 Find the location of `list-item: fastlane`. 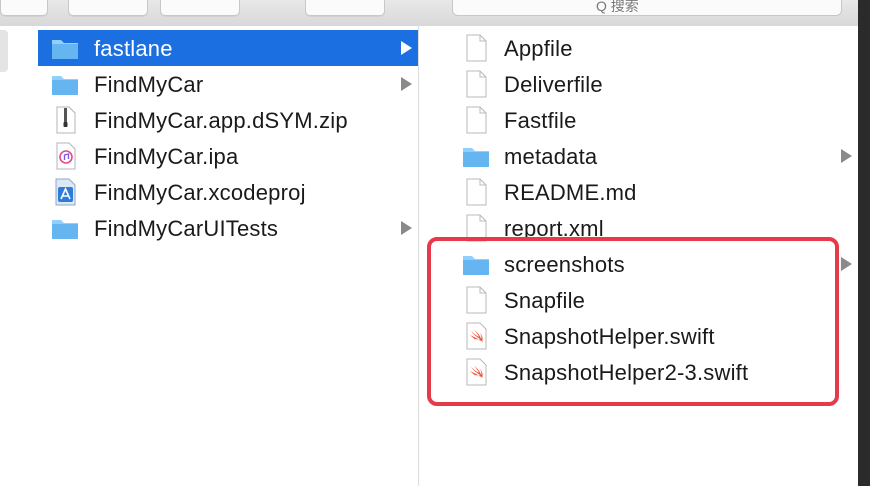

list-item: fastlane is located at coordinates (228, 48).